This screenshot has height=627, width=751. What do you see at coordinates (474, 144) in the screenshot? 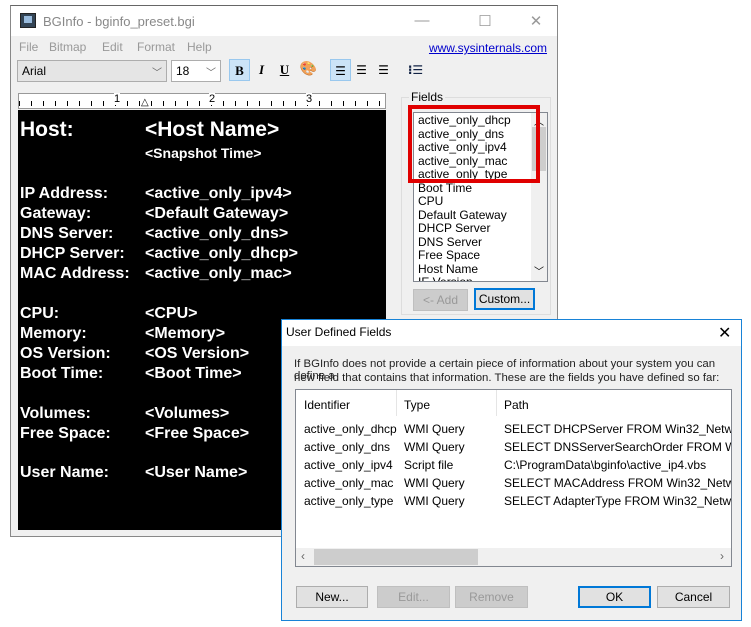
I see `highlight-box` at bounding box center [474, 144].